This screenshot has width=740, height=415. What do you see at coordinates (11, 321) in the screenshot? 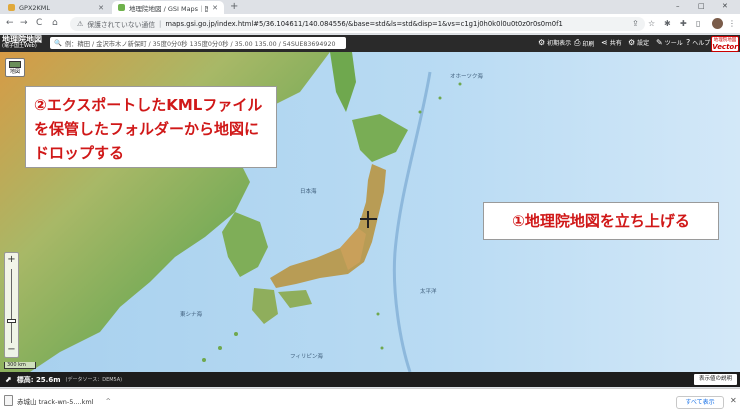
I see `zoom-slider-handle` at bounding box center [11, 321].